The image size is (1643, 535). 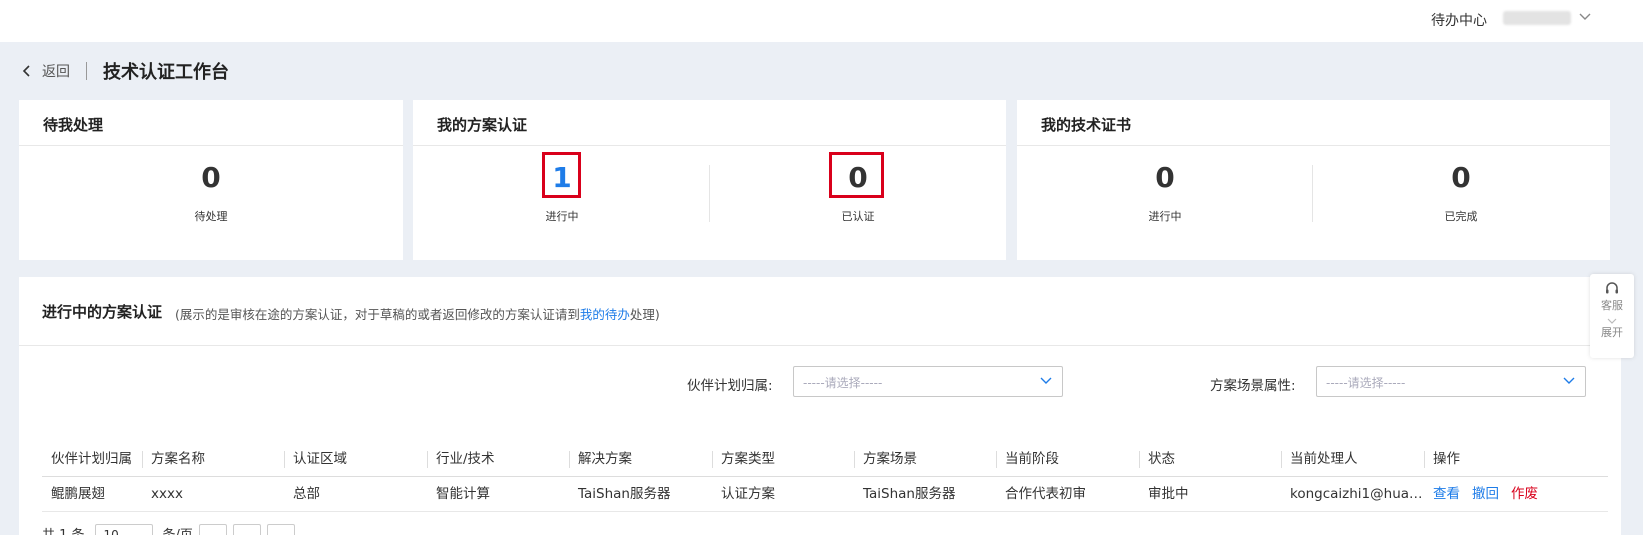 I want to click on stat-pending: 0 待处理, so click(x=211, y=191).